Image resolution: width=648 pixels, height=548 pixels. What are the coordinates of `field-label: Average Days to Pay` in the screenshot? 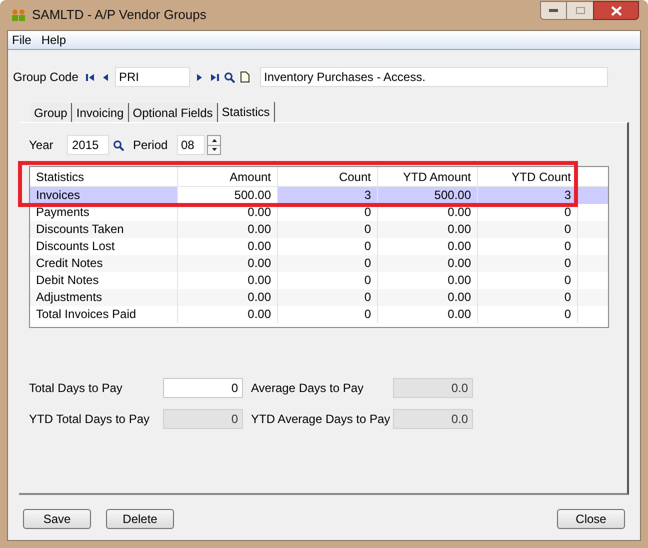 It's located at (307, 388).